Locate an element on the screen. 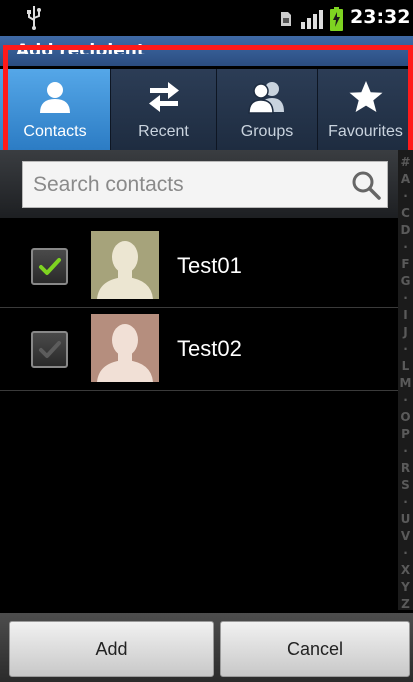 This screenshot has height=682, width=413. contact-row: Test01 is located at coordinates (199, 266).